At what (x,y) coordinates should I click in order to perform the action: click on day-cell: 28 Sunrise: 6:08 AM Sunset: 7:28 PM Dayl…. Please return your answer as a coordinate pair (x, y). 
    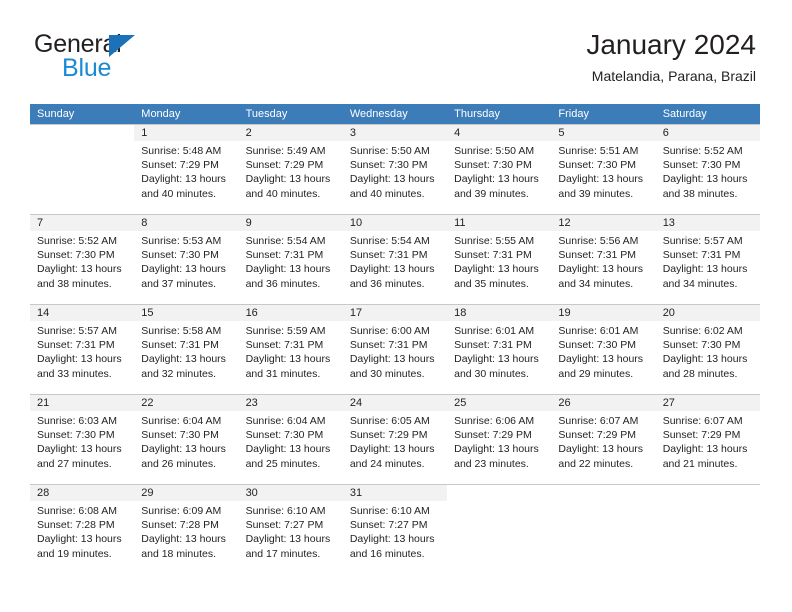
    Looking at the image, I should click on (82, 529).